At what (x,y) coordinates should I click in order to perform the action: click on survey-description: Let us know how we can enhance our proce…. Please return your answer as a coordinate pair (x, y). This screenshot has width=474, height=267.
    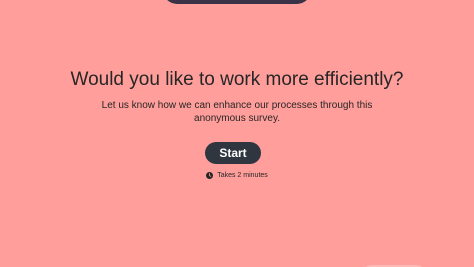
    Looking at the image, I should click on (237, 112).